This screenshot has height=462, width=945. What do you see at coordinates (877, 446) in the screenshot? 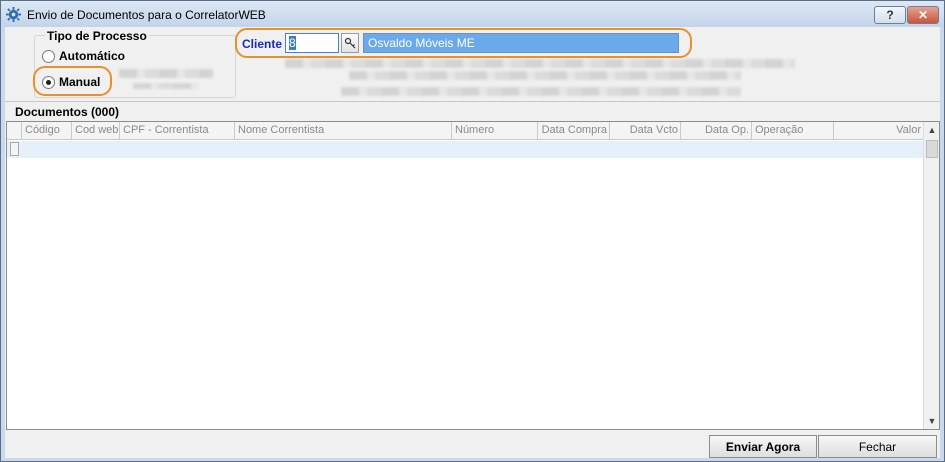
I see `close-button: Fechar` at bounding box center [877, 446].